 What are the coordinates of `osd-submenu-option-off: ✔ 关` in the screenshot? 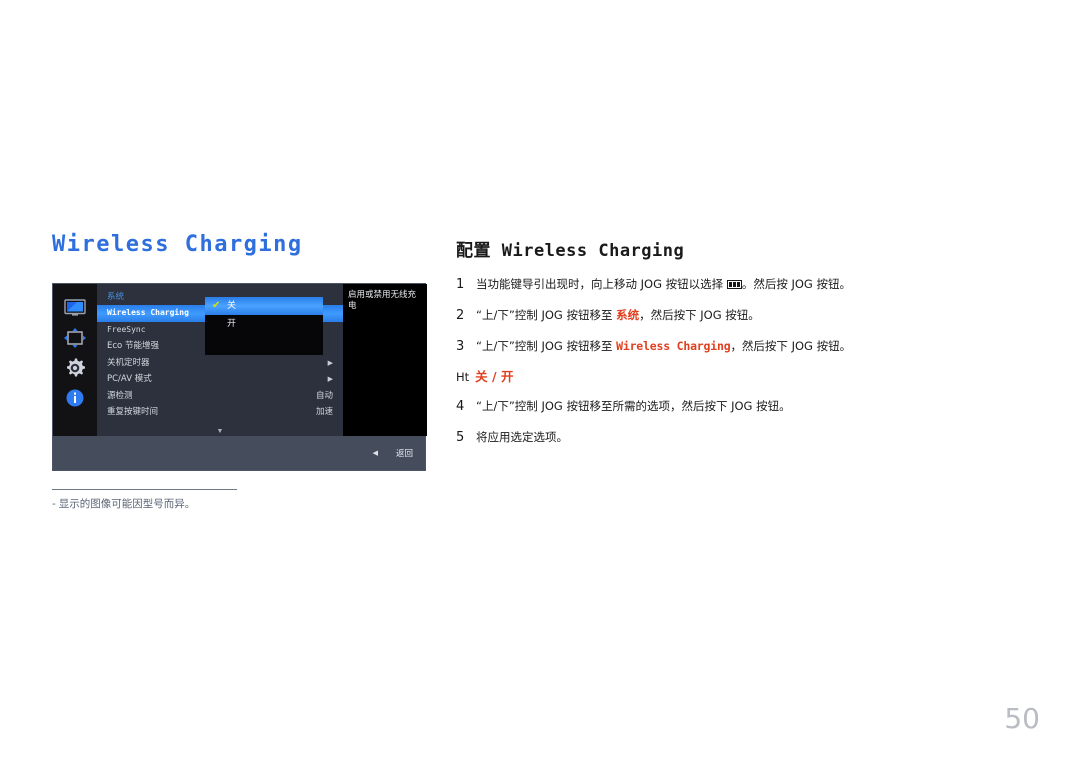 It's located at (264, 306).